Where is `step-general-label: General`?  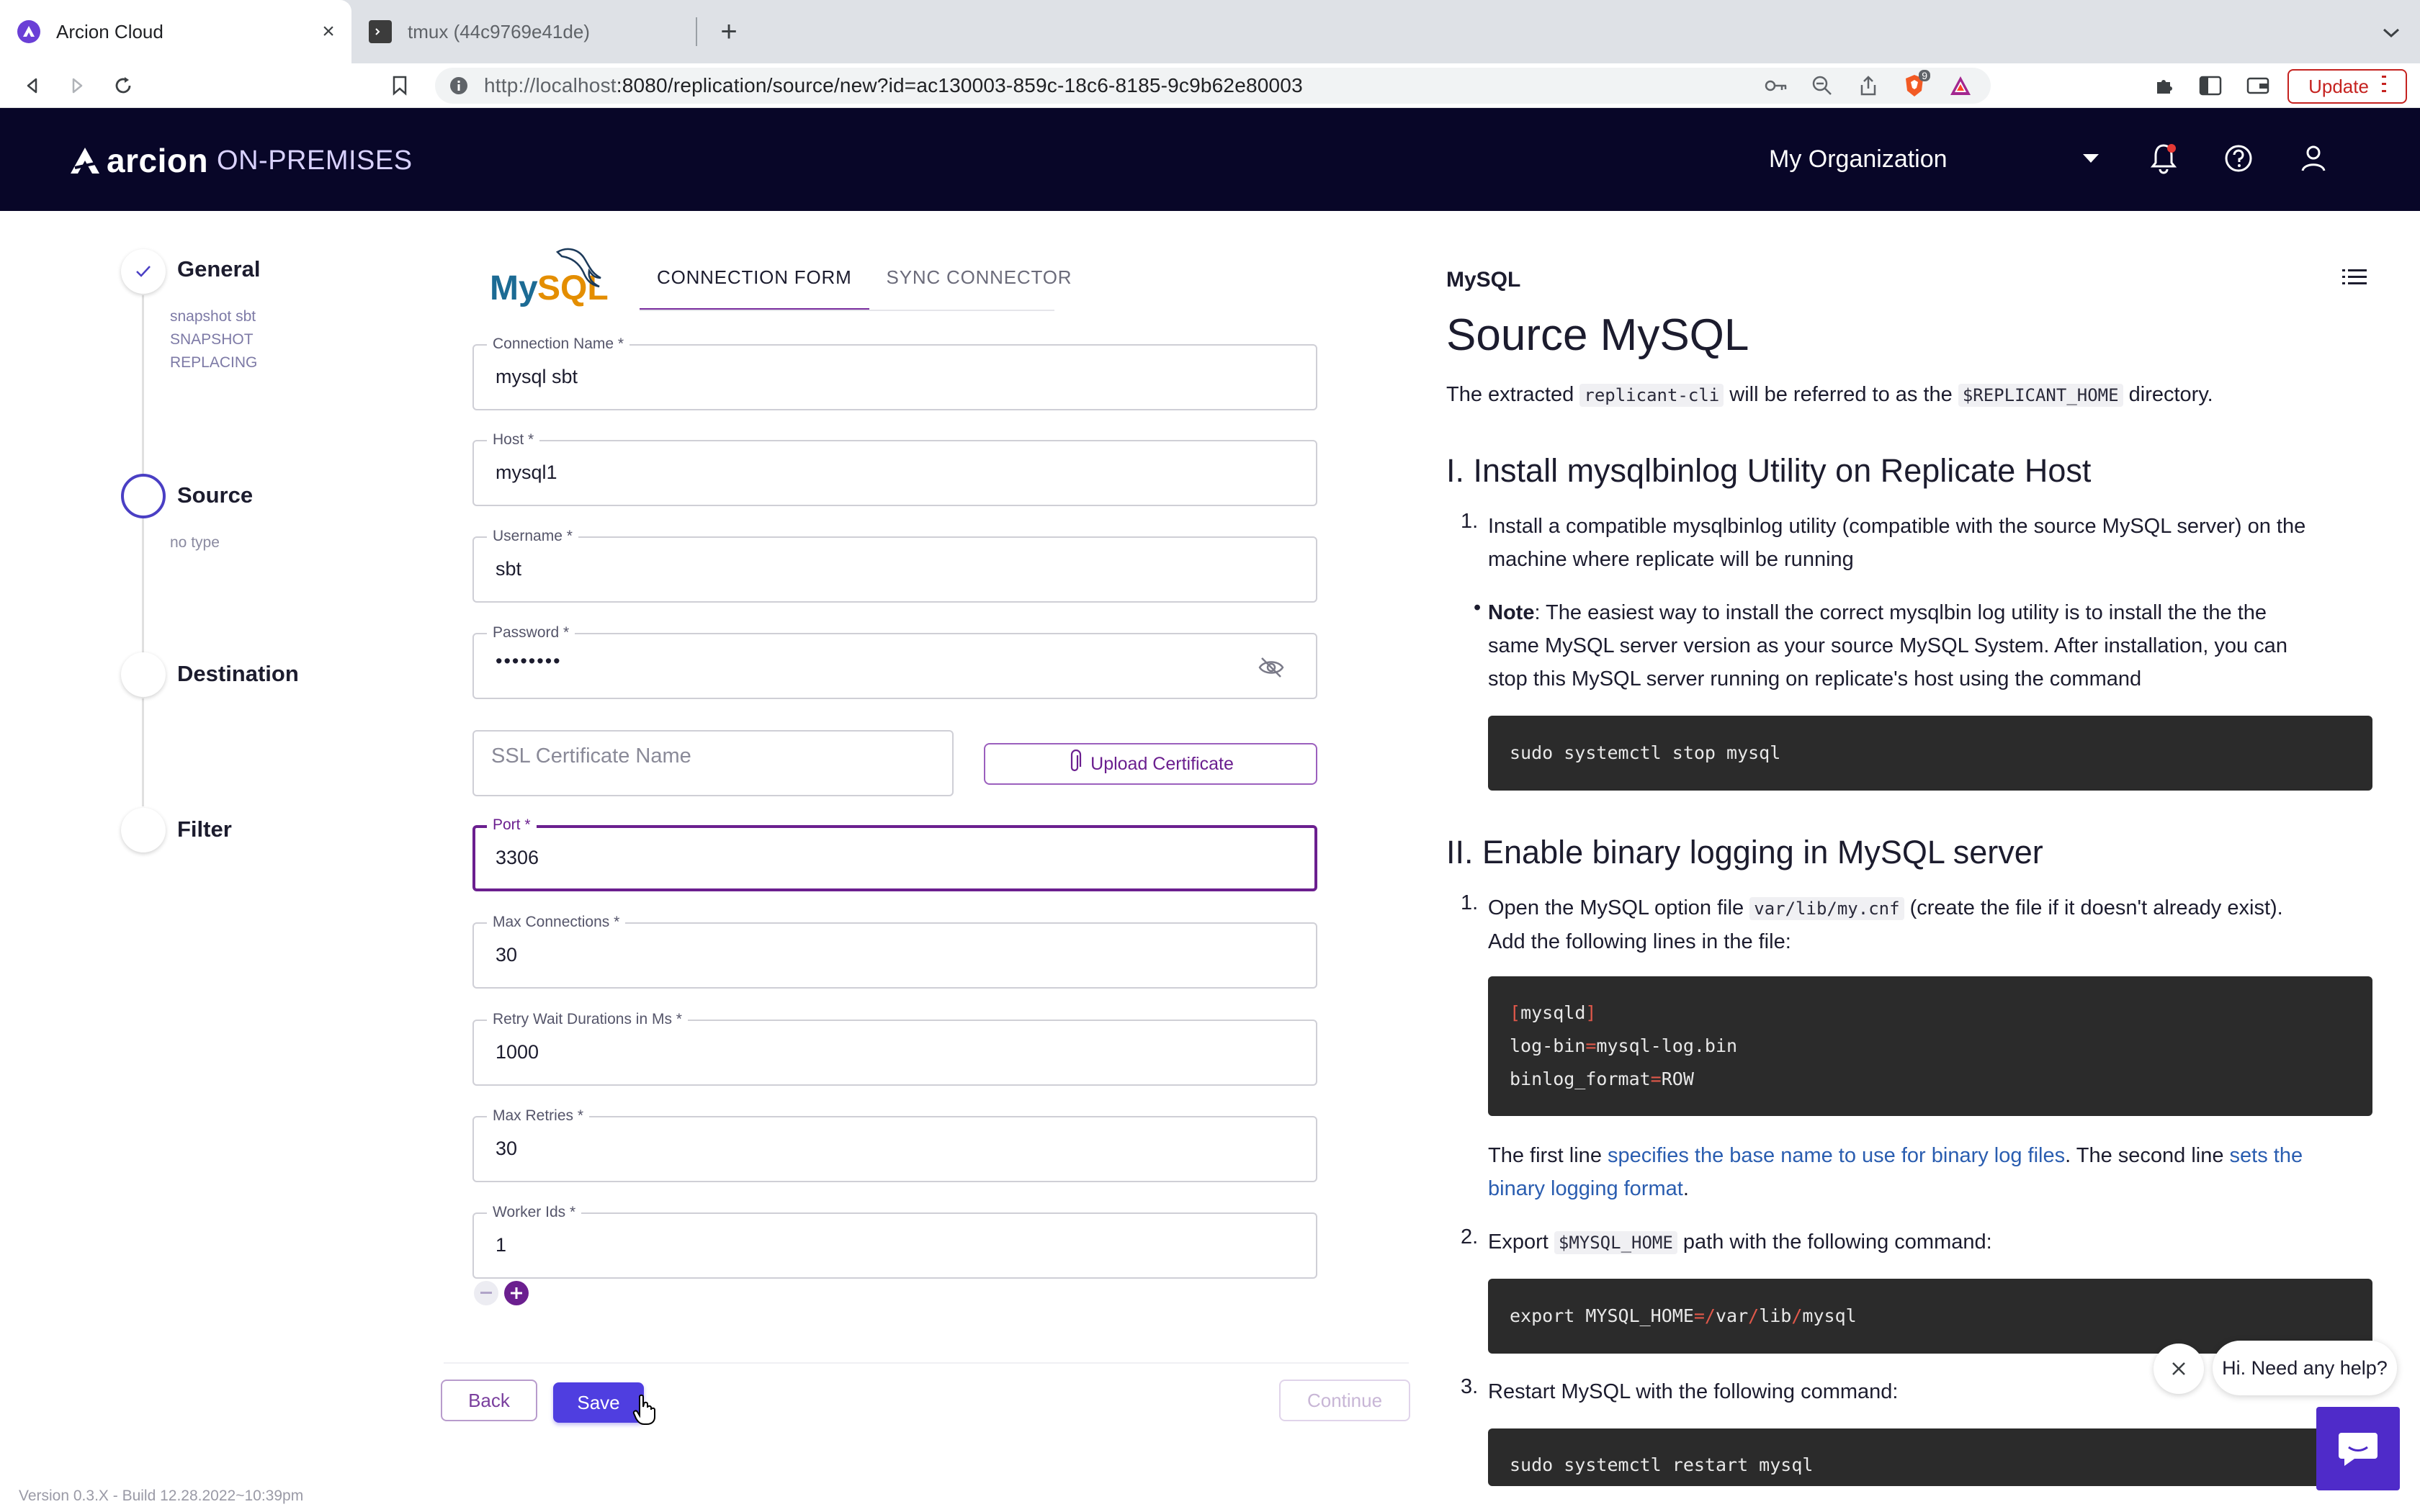 step-general-label: General is located at coordinates (218, 269).